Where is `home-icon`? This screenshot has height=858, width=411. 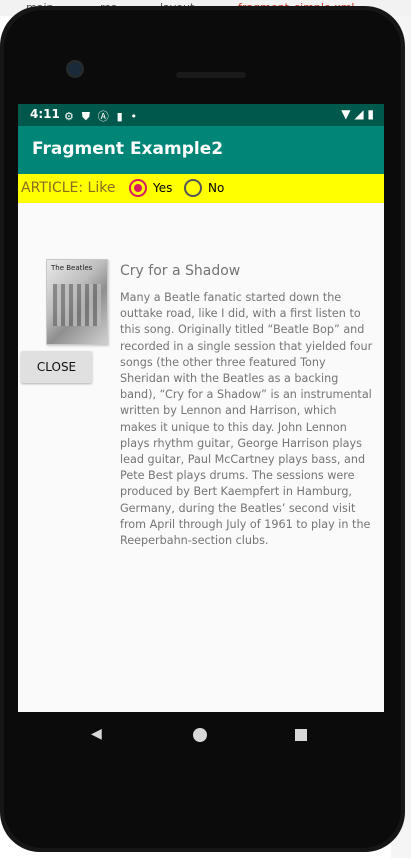 home-icon is located at coordinates (200, 735).